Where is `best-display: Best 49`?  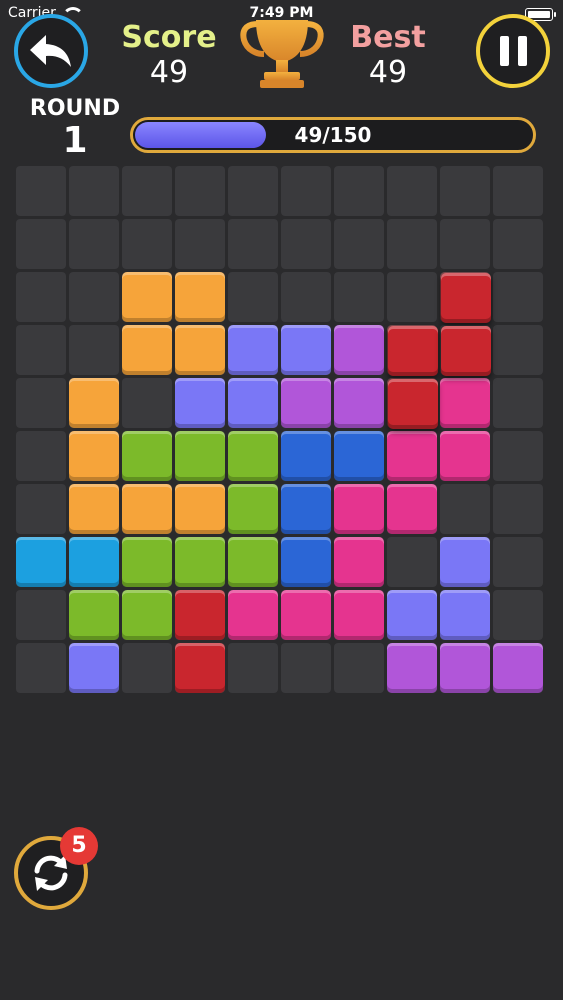
best-display: Best 49 is located at coordinates (388, 55).